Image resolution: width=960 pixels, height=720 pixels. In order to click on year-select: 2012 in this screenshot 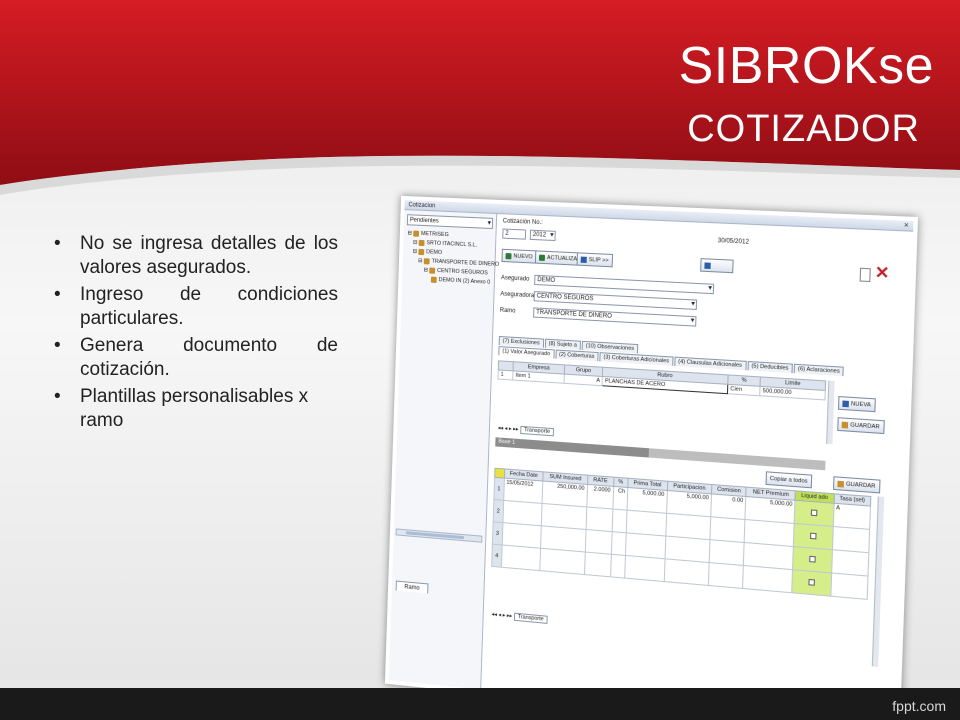, I will do `click(543, 235)`.